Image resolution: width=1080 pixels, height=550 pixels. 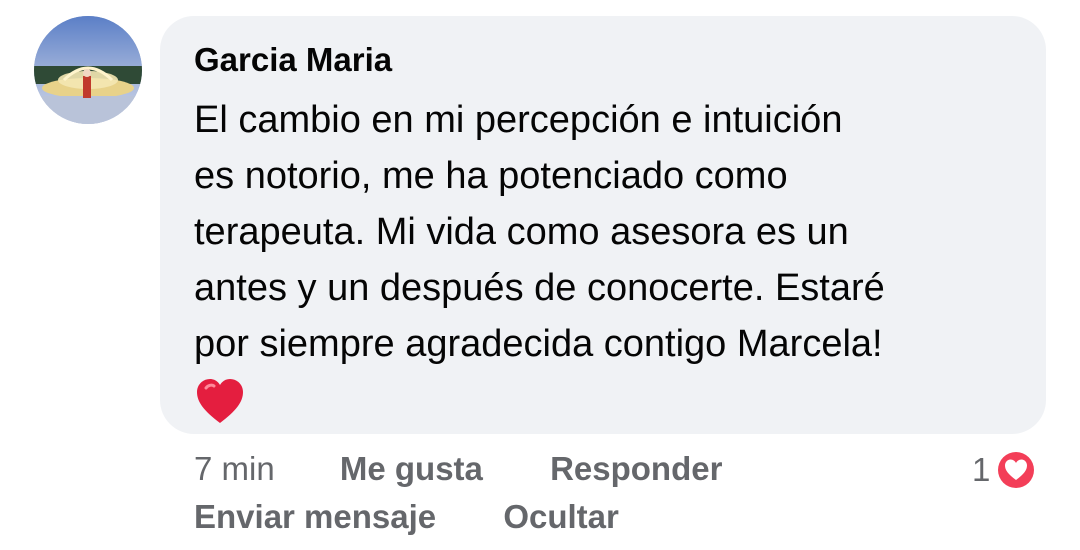 I want to click on comment-line: por siempre agradecida contigo Marcela!, so click(x=538, y=344).